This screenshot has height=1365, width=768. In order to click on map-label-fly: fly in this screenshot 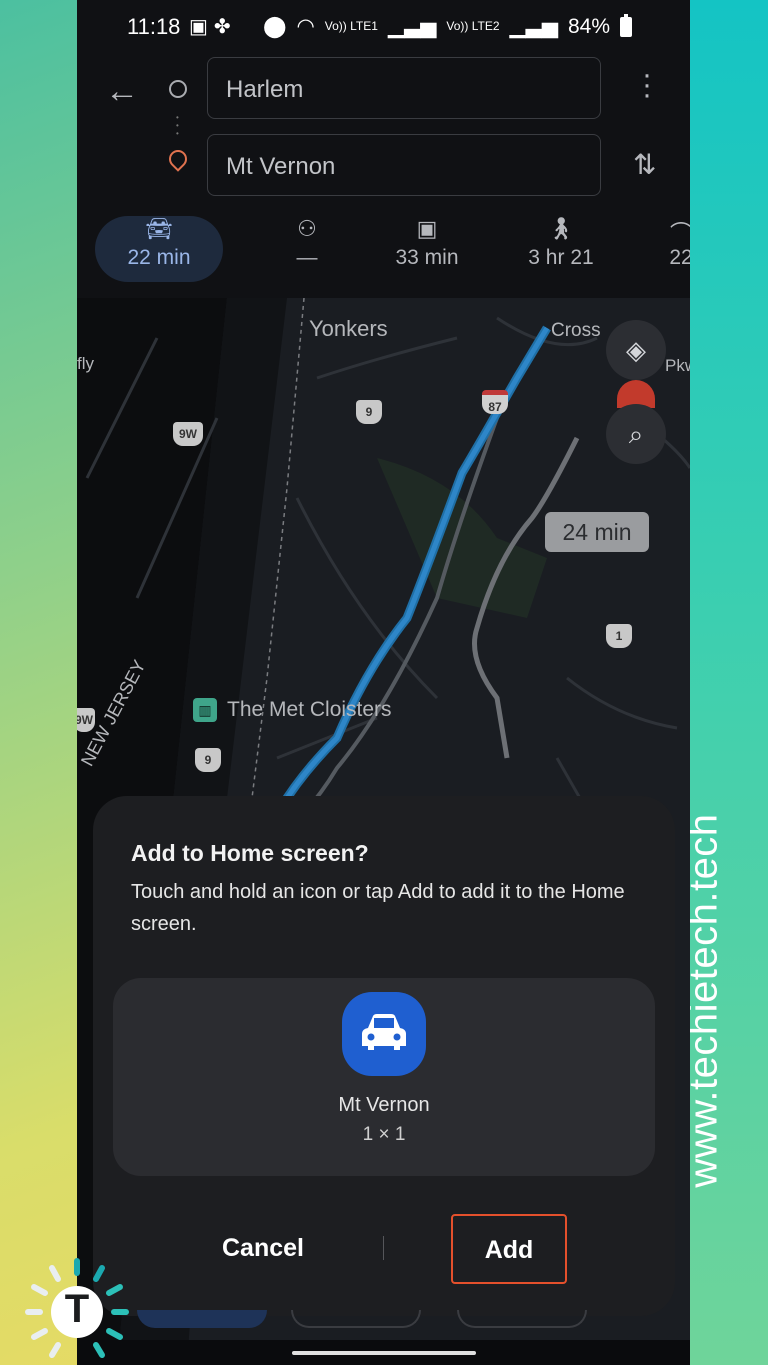, I will do `click(85, 363)`.